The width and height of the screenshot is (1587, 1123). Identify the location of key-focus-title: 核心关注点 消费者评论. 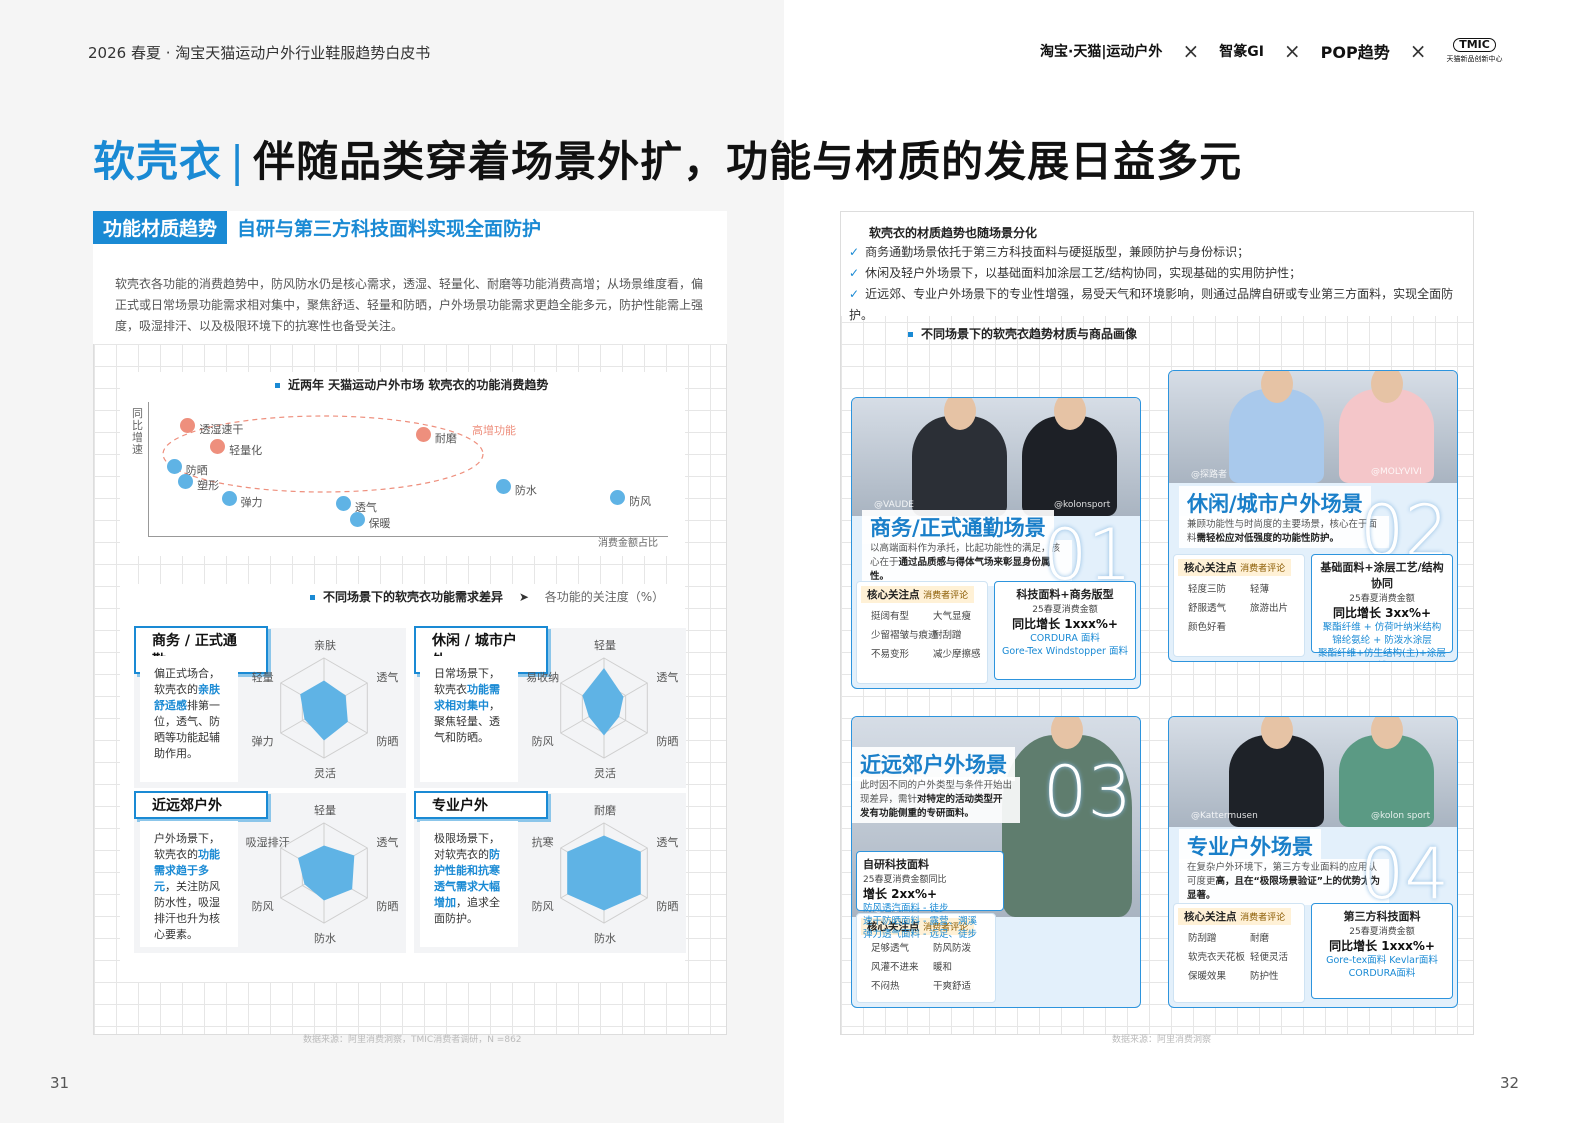
(1235, 567).